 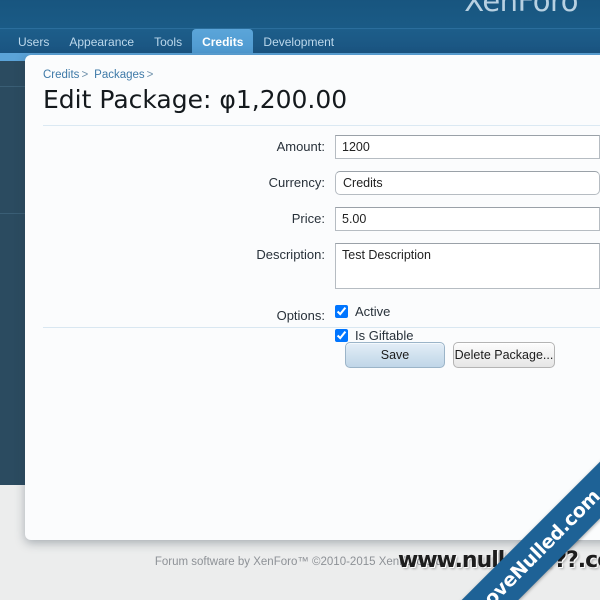 I want to click on option-active: Active, so click(x=467, y=311).